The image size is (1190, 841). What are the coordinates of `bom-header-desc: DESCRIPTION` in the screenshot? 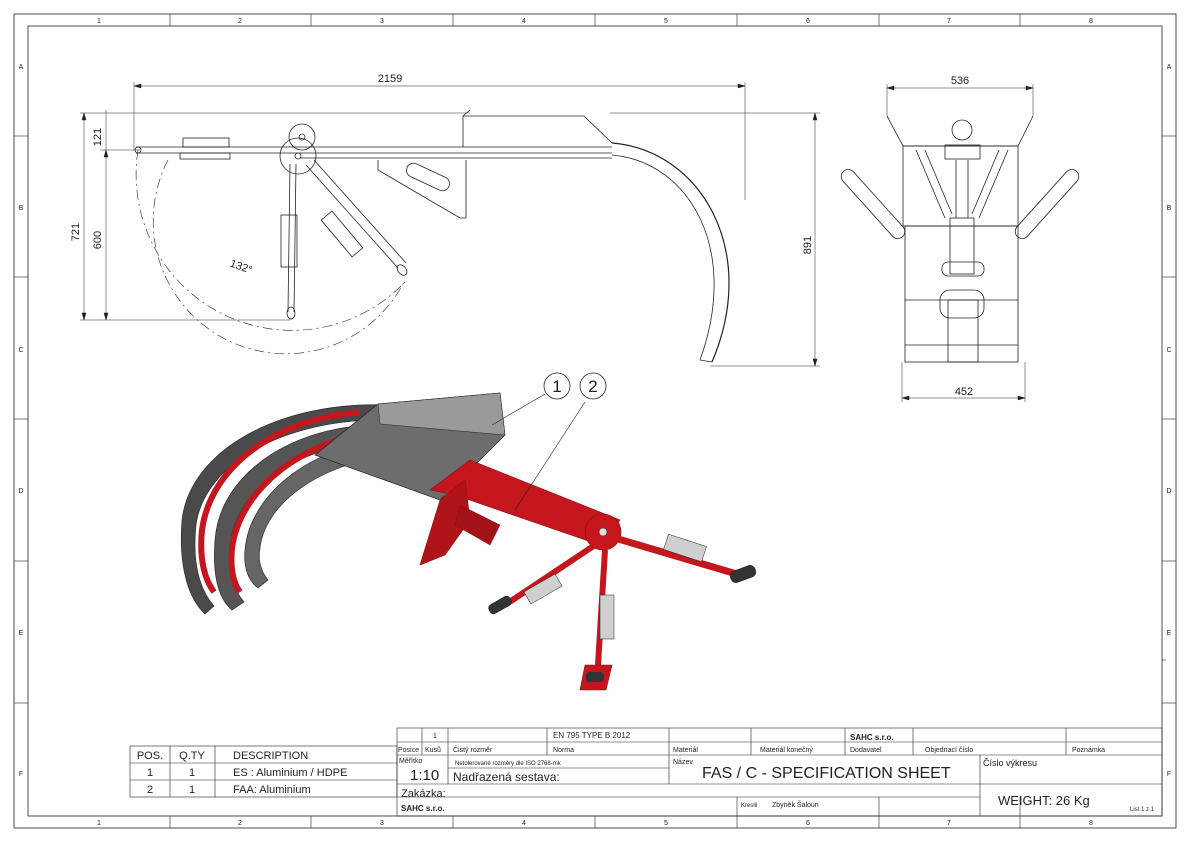 It's located at (270, 756).